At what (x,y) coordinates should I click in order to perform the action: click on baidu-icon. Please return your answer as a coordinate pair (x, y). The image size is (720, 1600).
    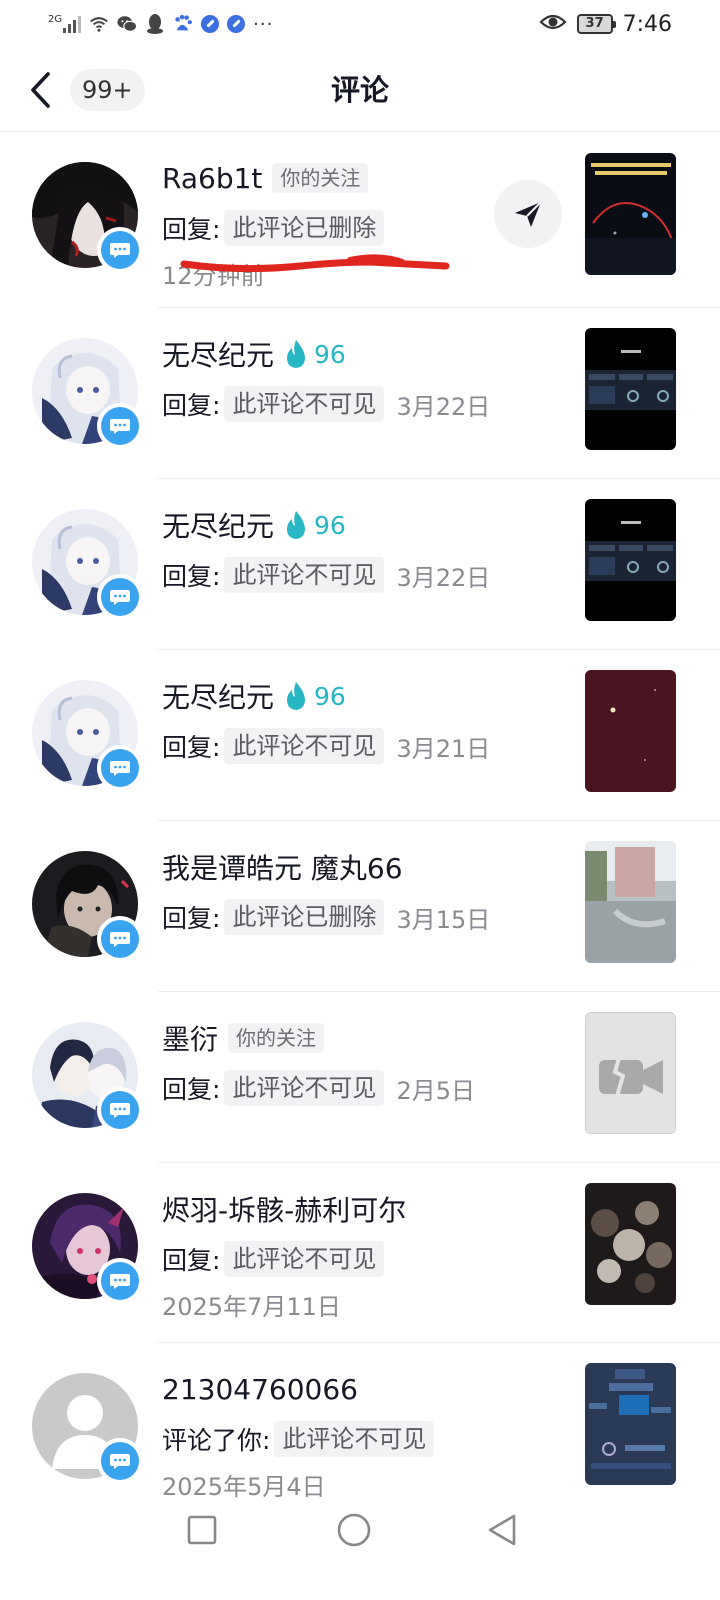
    Looking at the image, I should click on (183, 24).